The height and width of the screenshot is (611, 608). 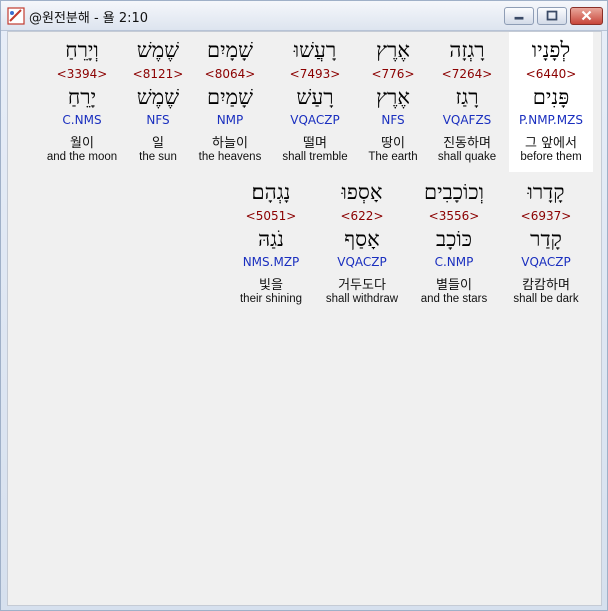 What do you see at coordinates (158, 74) in the screenshot?
I see `strong-number: <8121>` at bounding box center [158, 74].